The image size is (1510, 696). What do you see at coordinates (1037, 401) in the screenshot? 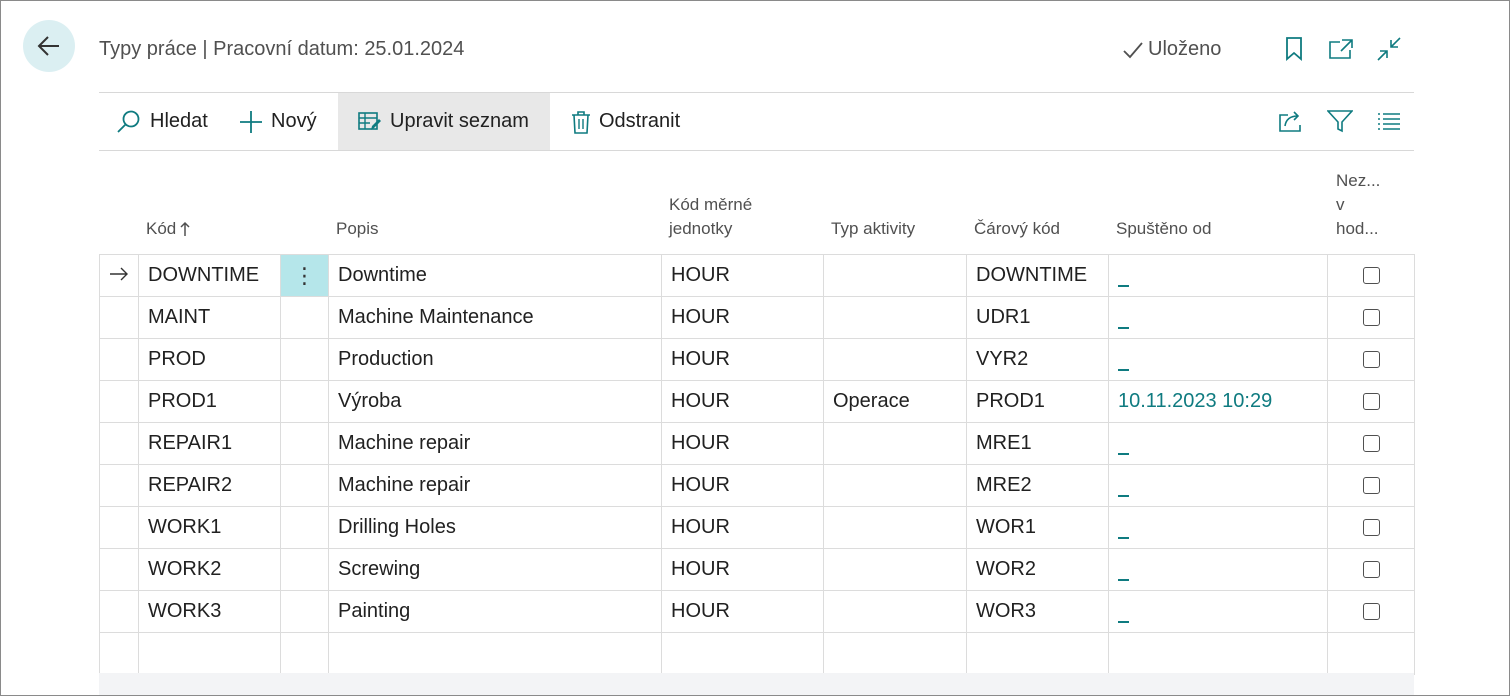
I see `row-barcode: PROD1` at bounding box center [1037, 401].